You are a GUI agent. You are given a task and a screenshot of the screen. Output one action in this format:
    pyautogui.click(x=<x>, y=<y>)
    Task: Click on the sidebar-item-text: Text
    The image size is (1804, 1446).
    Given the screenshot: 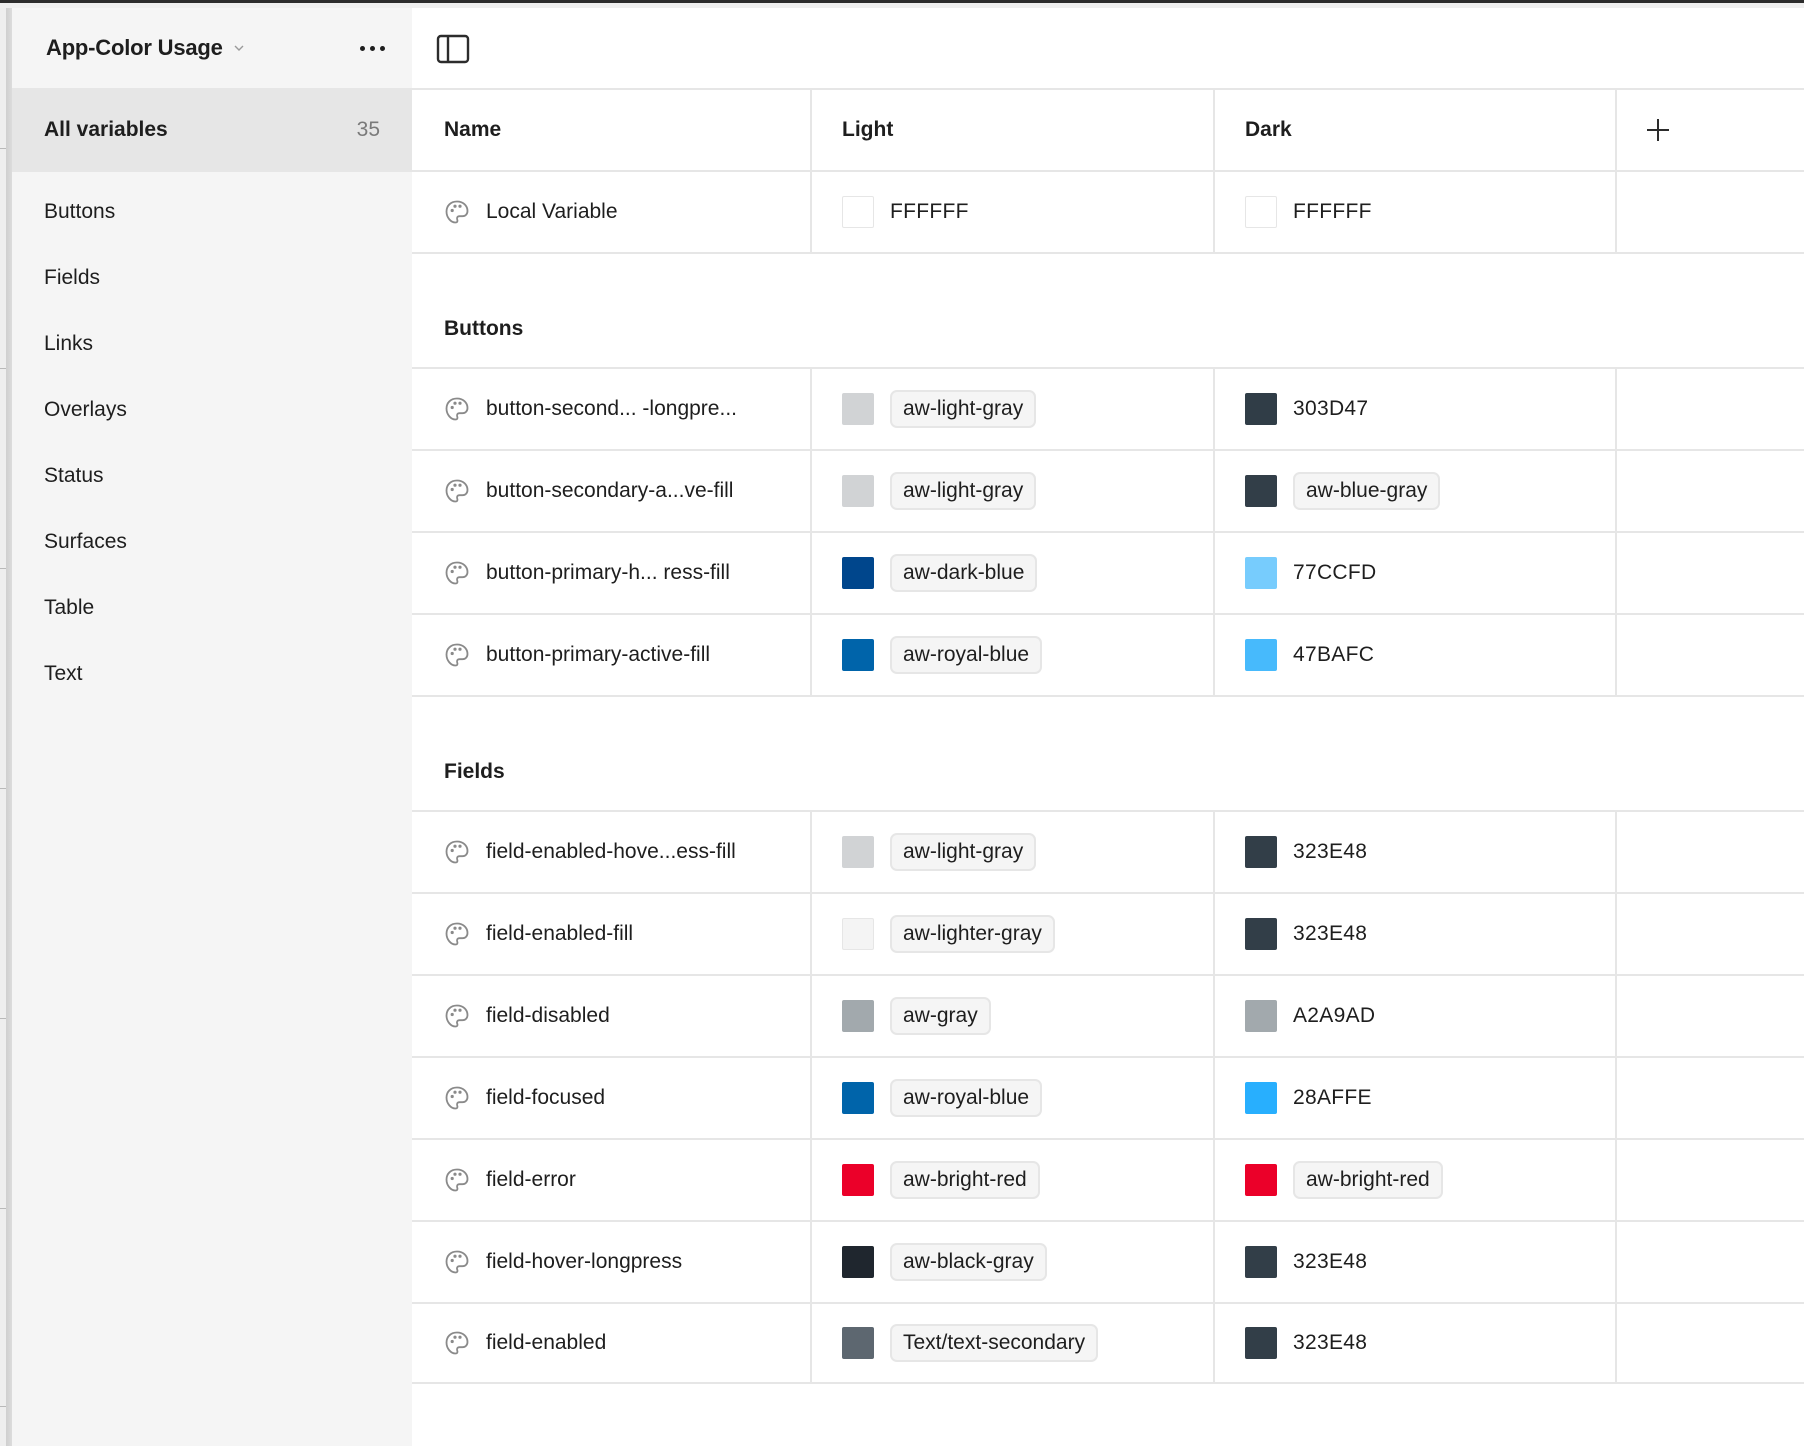 What is the action you would take?
    pyautogui.click(x=212, y=674)
    